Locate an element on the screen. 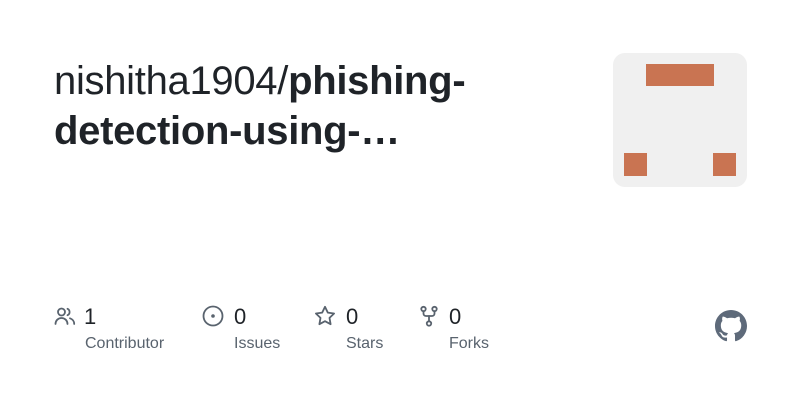 This screenshot has height=400, width=800. issues-count: 0 is located at coordinates (240, 316).